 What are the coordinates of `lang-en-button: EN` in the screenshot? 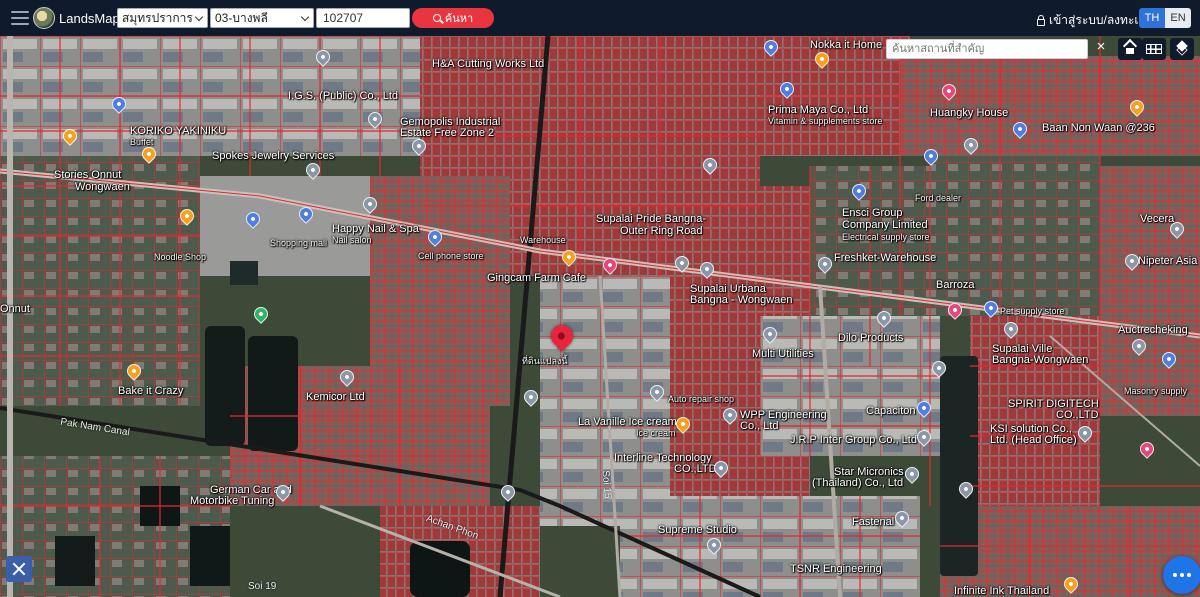 It's located at (1178, 18).